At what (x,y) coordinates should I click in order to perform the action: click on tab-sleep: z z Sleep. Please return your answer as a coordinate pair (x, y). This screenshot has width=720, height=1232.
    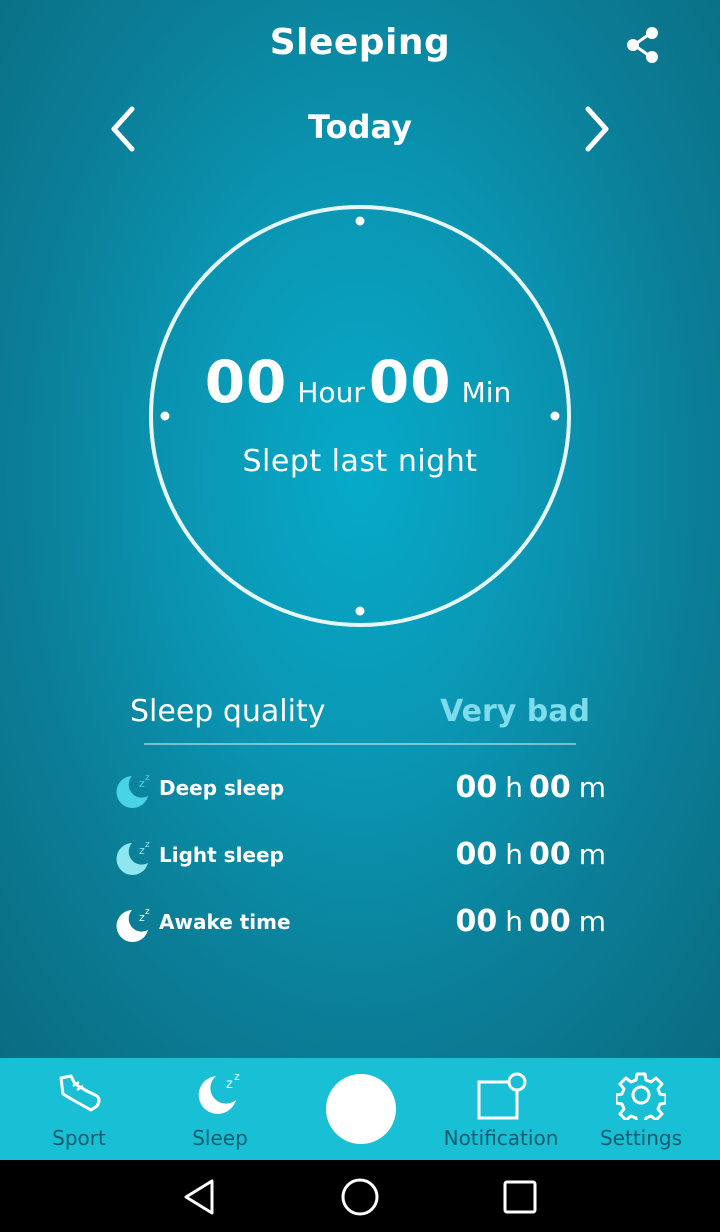
    Looking at the image, I should click on (220, 1109).